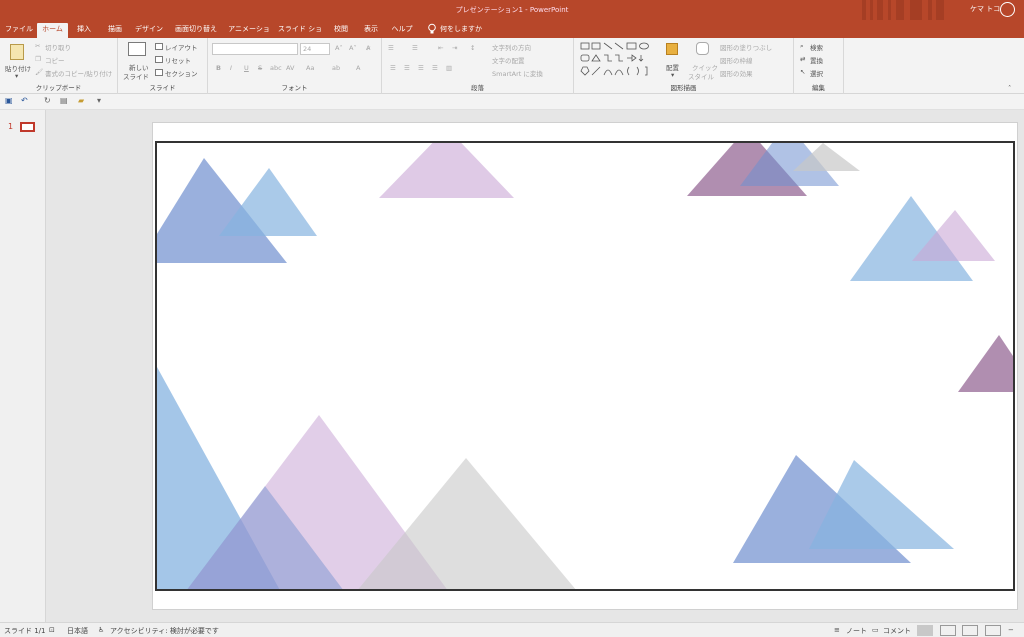 Image resolution: width=1024 pixels, height=637 pixels. What do you see at coordinates (736, 73) in the screenshot?
I see `shape-effects-button: 図形の効果` at bounding box center [736, 73].